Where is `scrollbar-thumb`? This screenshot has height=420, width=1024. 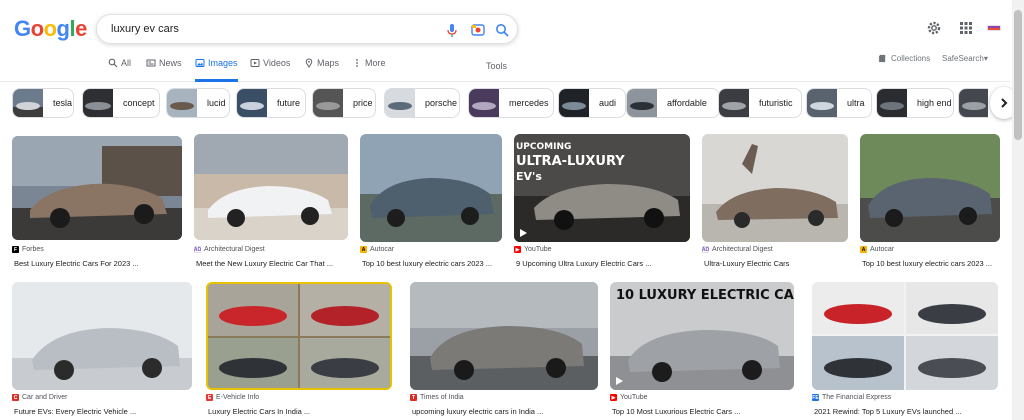
scrollbar-thumb is located at coordinates (1018, 75).